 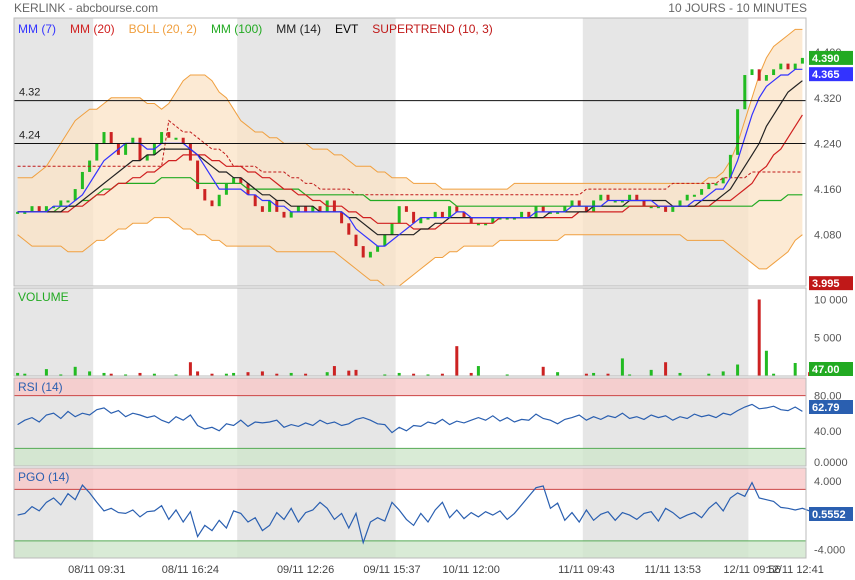 What do you see at coordinates (828, 190) in the screenshot?
I see `price-tick-label: 4.160` at bounding box center [828, 190].